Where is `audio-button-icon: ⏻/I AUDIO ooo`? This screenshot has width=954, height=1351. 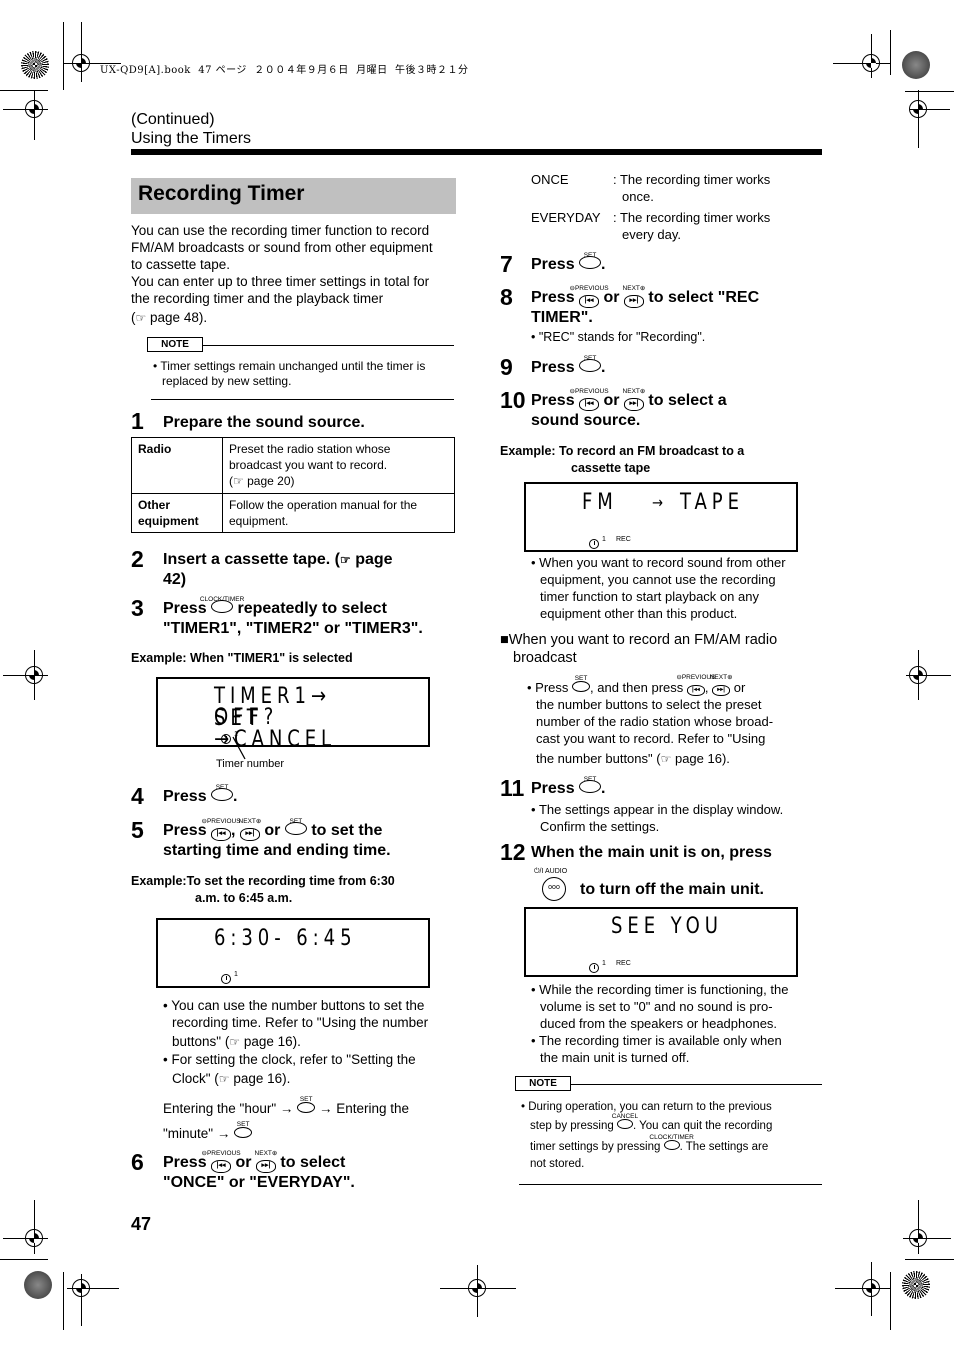
audio-button-icon: ⏻/I AUDIO ooo is located at coordinates (550, 884).